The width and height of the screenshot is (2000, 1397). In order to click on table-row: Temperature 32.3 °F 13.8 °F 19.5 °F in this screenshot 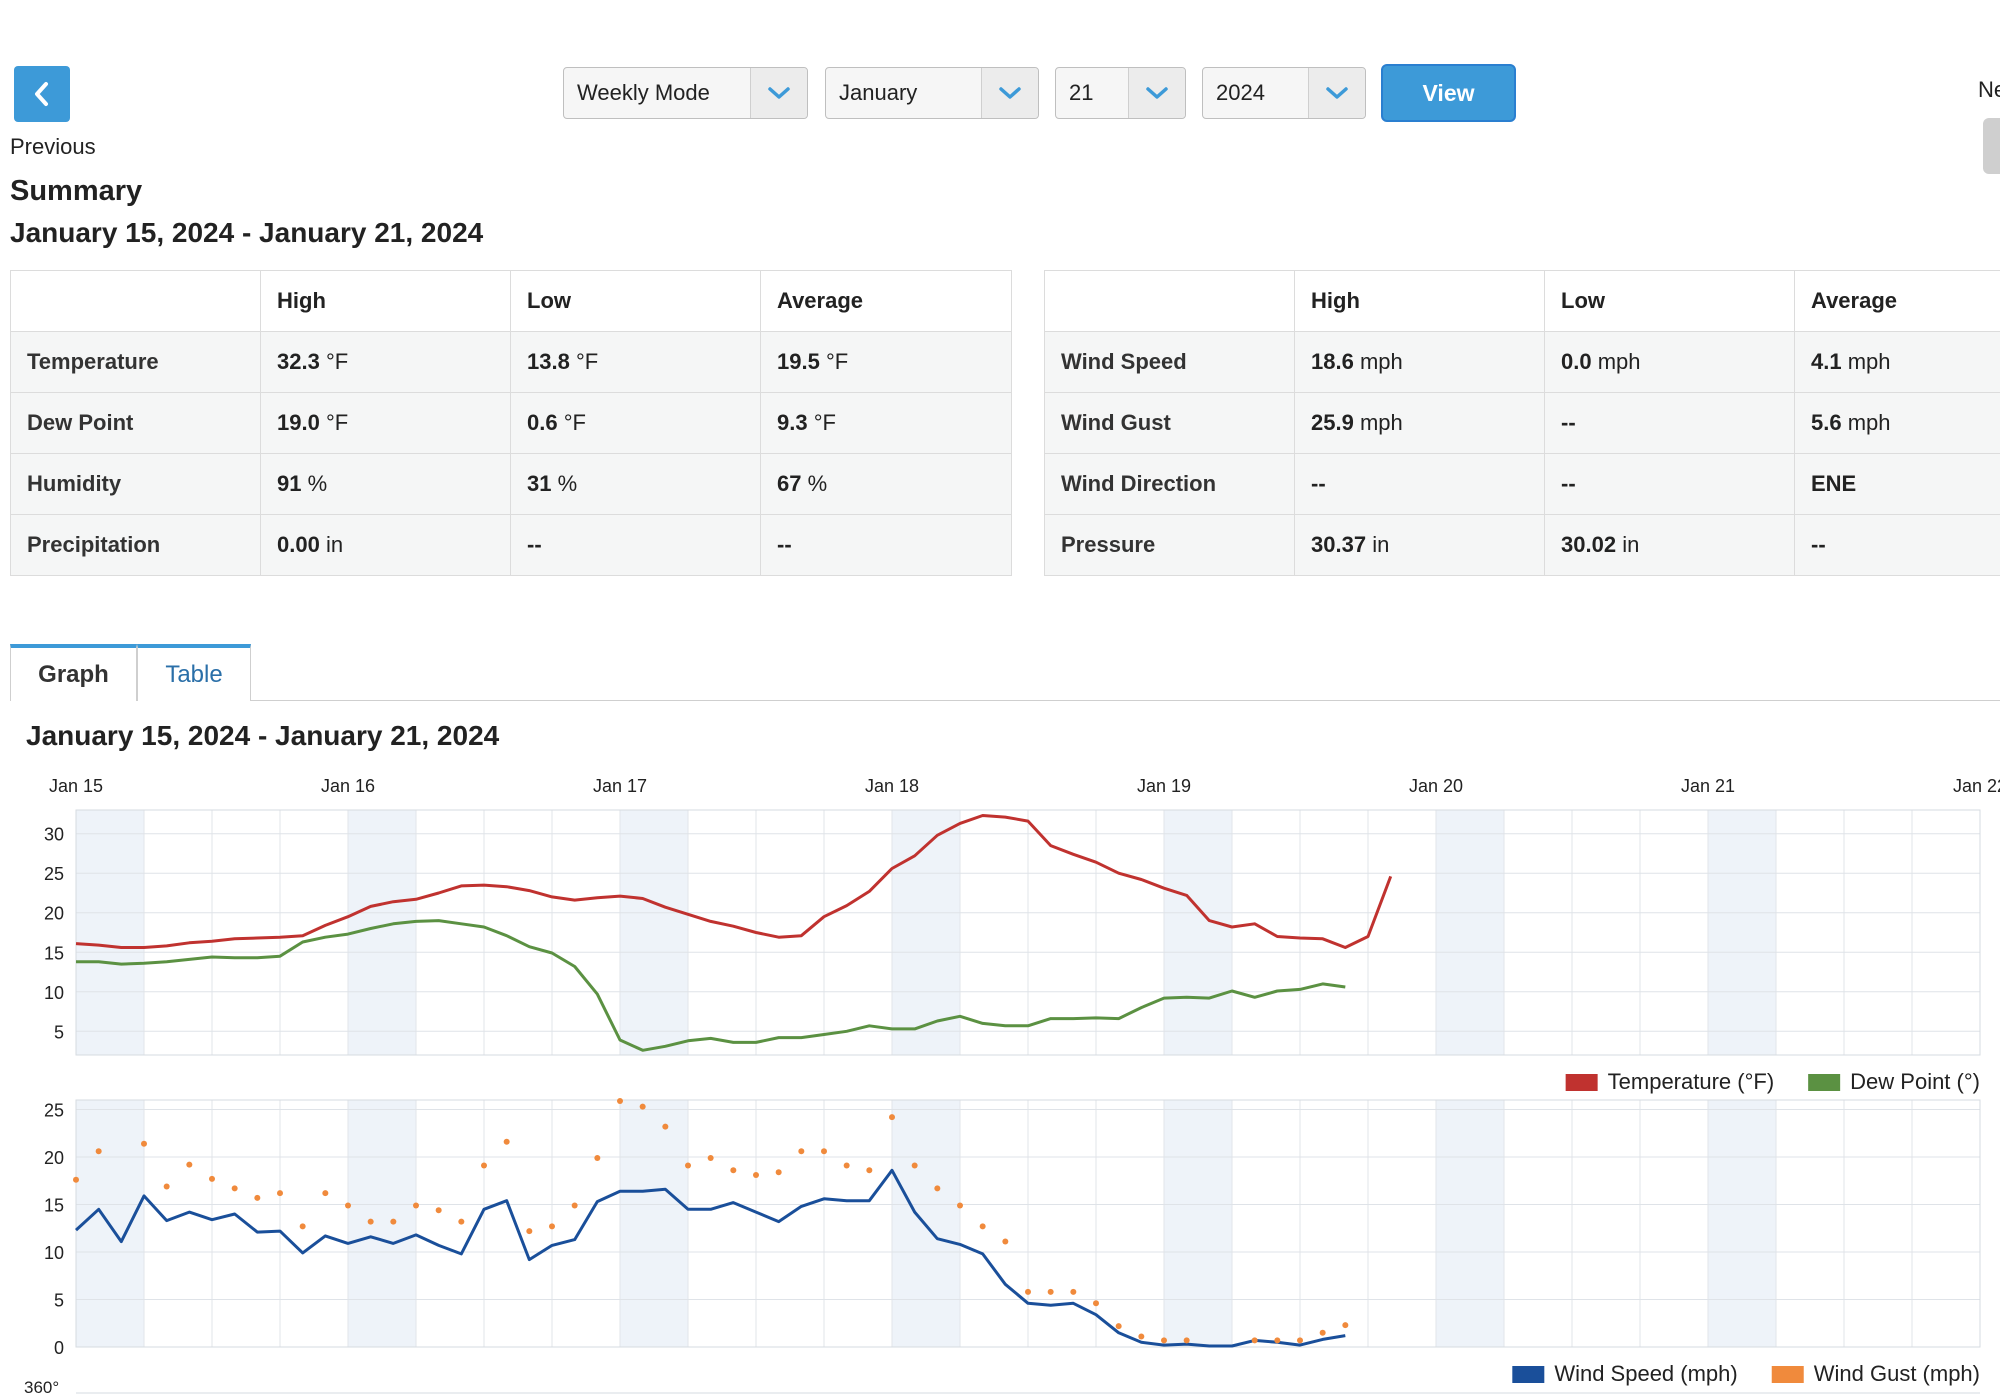, I will do `click(511, 362)`.